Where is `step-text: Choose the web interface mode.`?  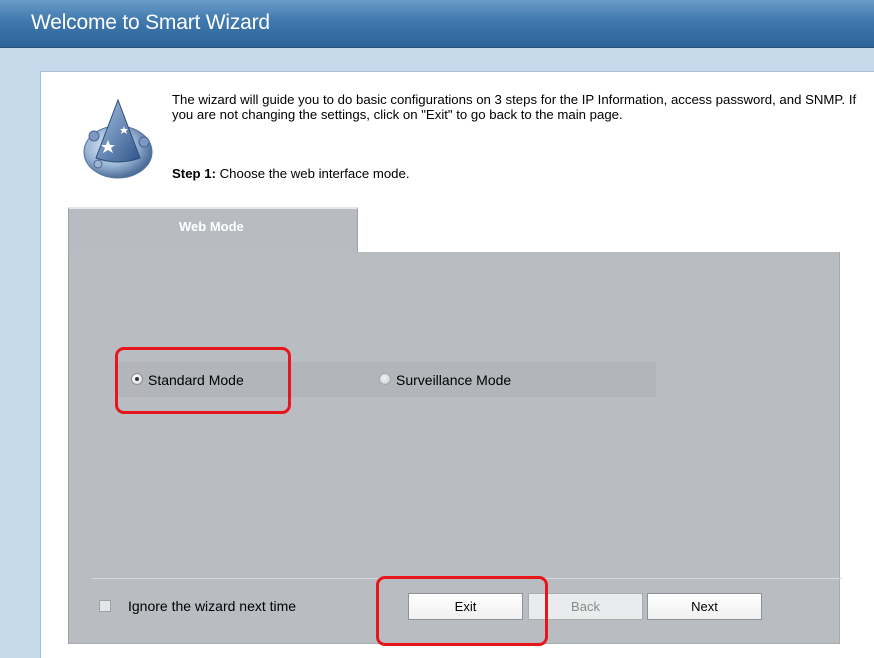 step-text: Choose the web interface mode. is located at coordinates (312, 173).